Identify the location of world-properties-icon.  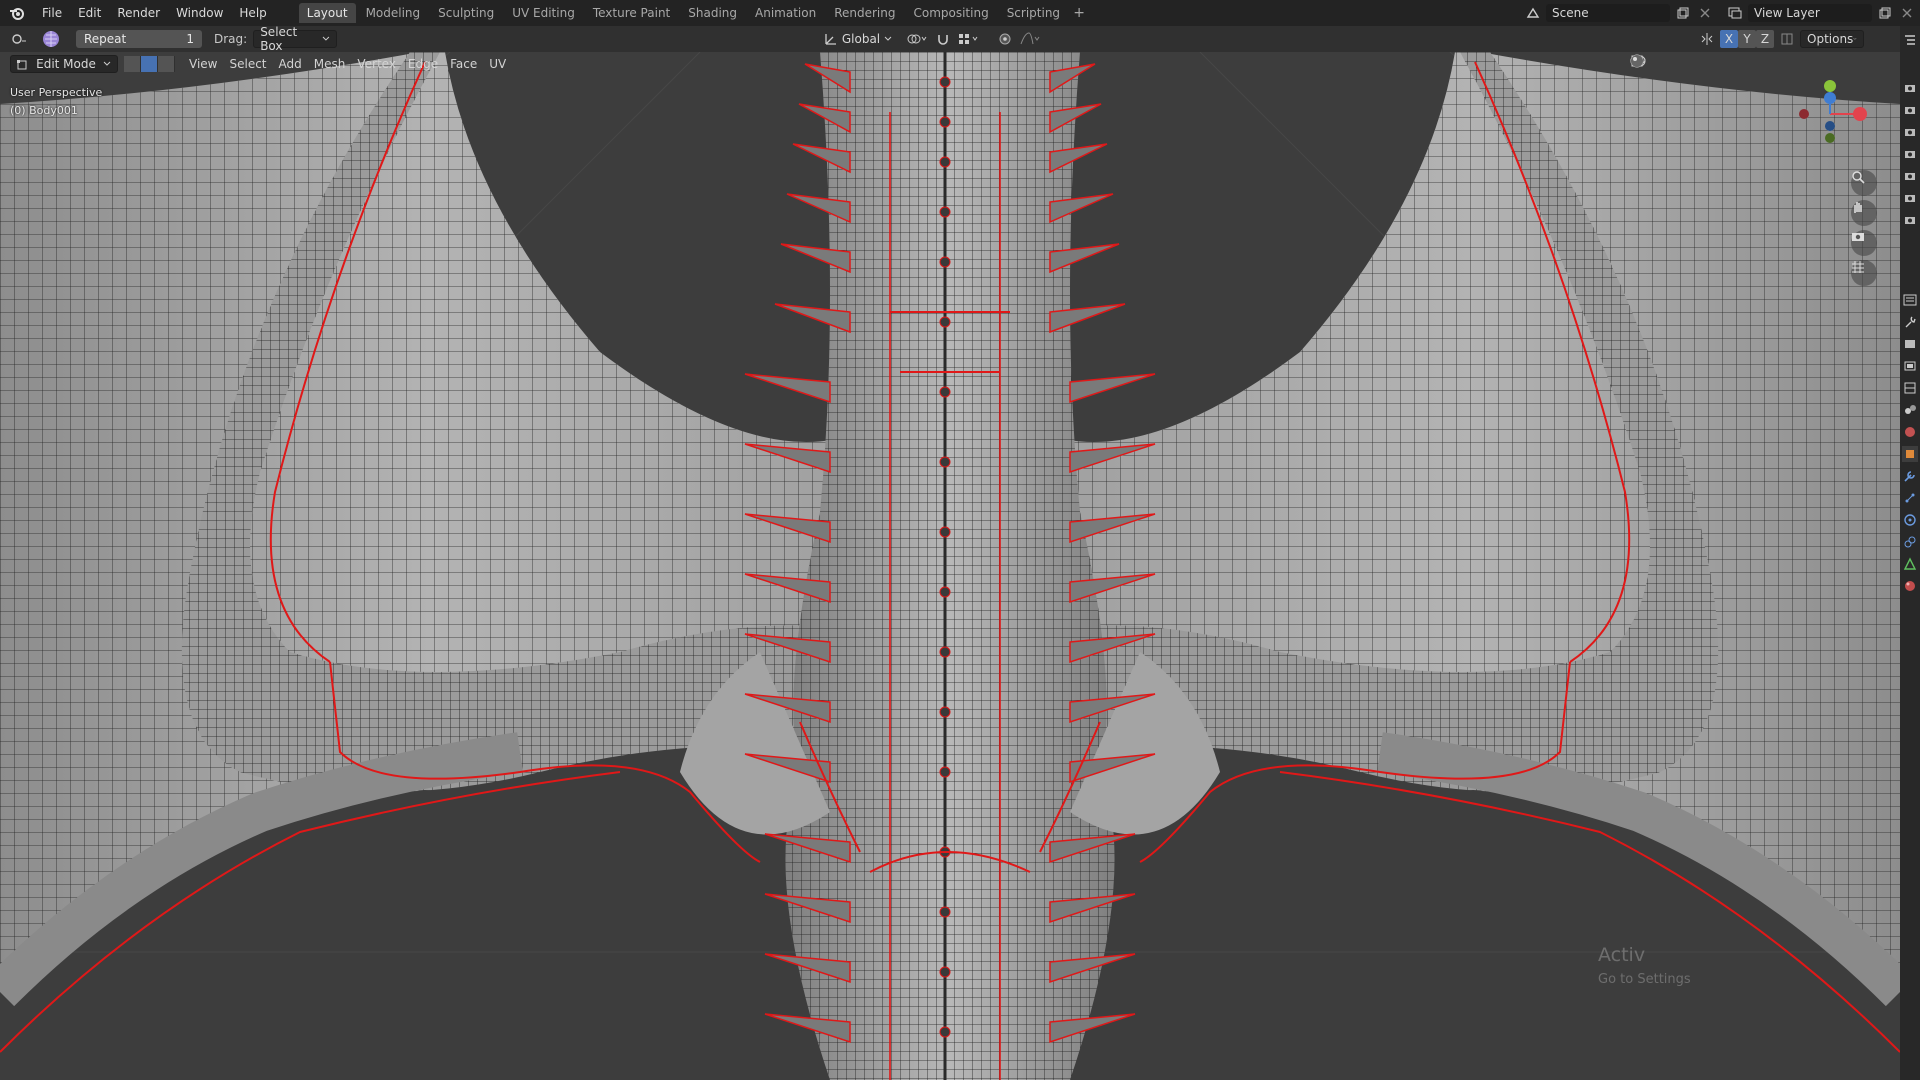
(1910, 432).